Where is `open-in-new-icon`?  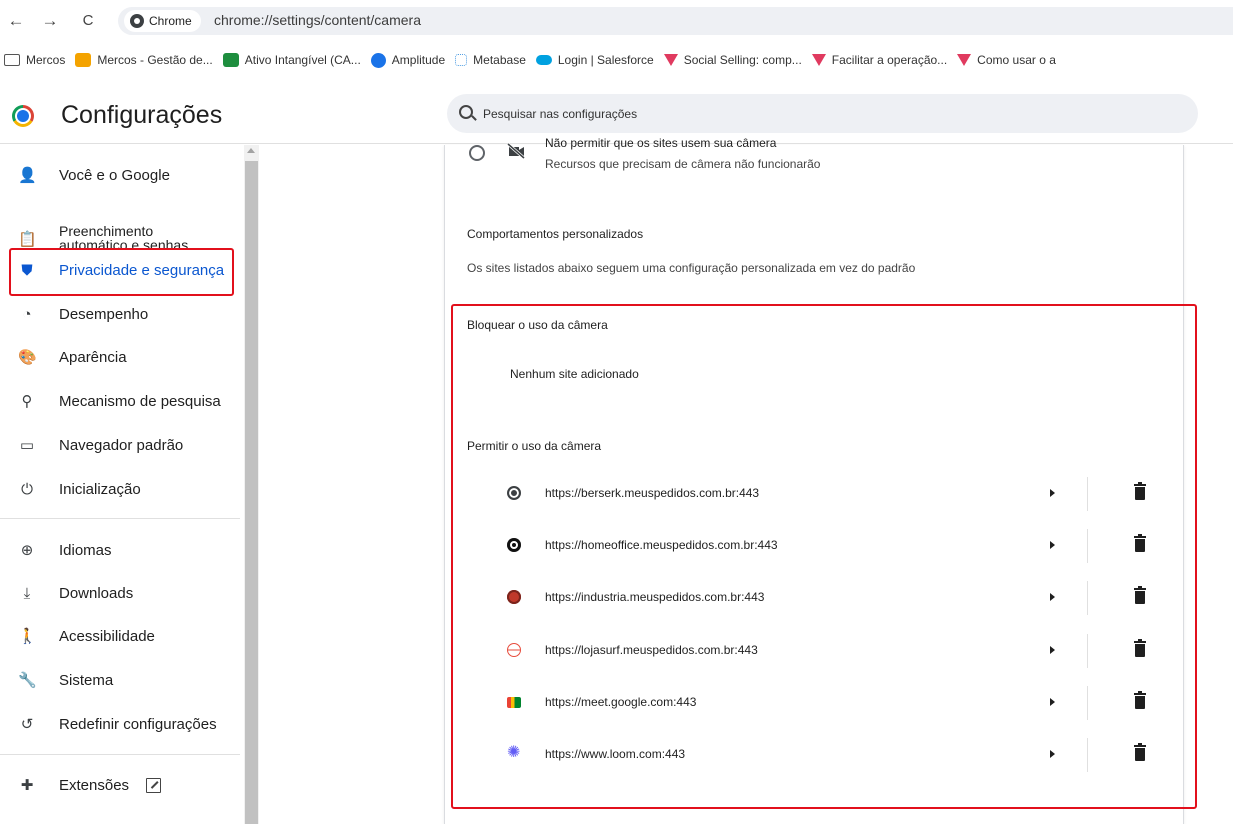 open-in-new-icon is located at coordinates (153, 785).